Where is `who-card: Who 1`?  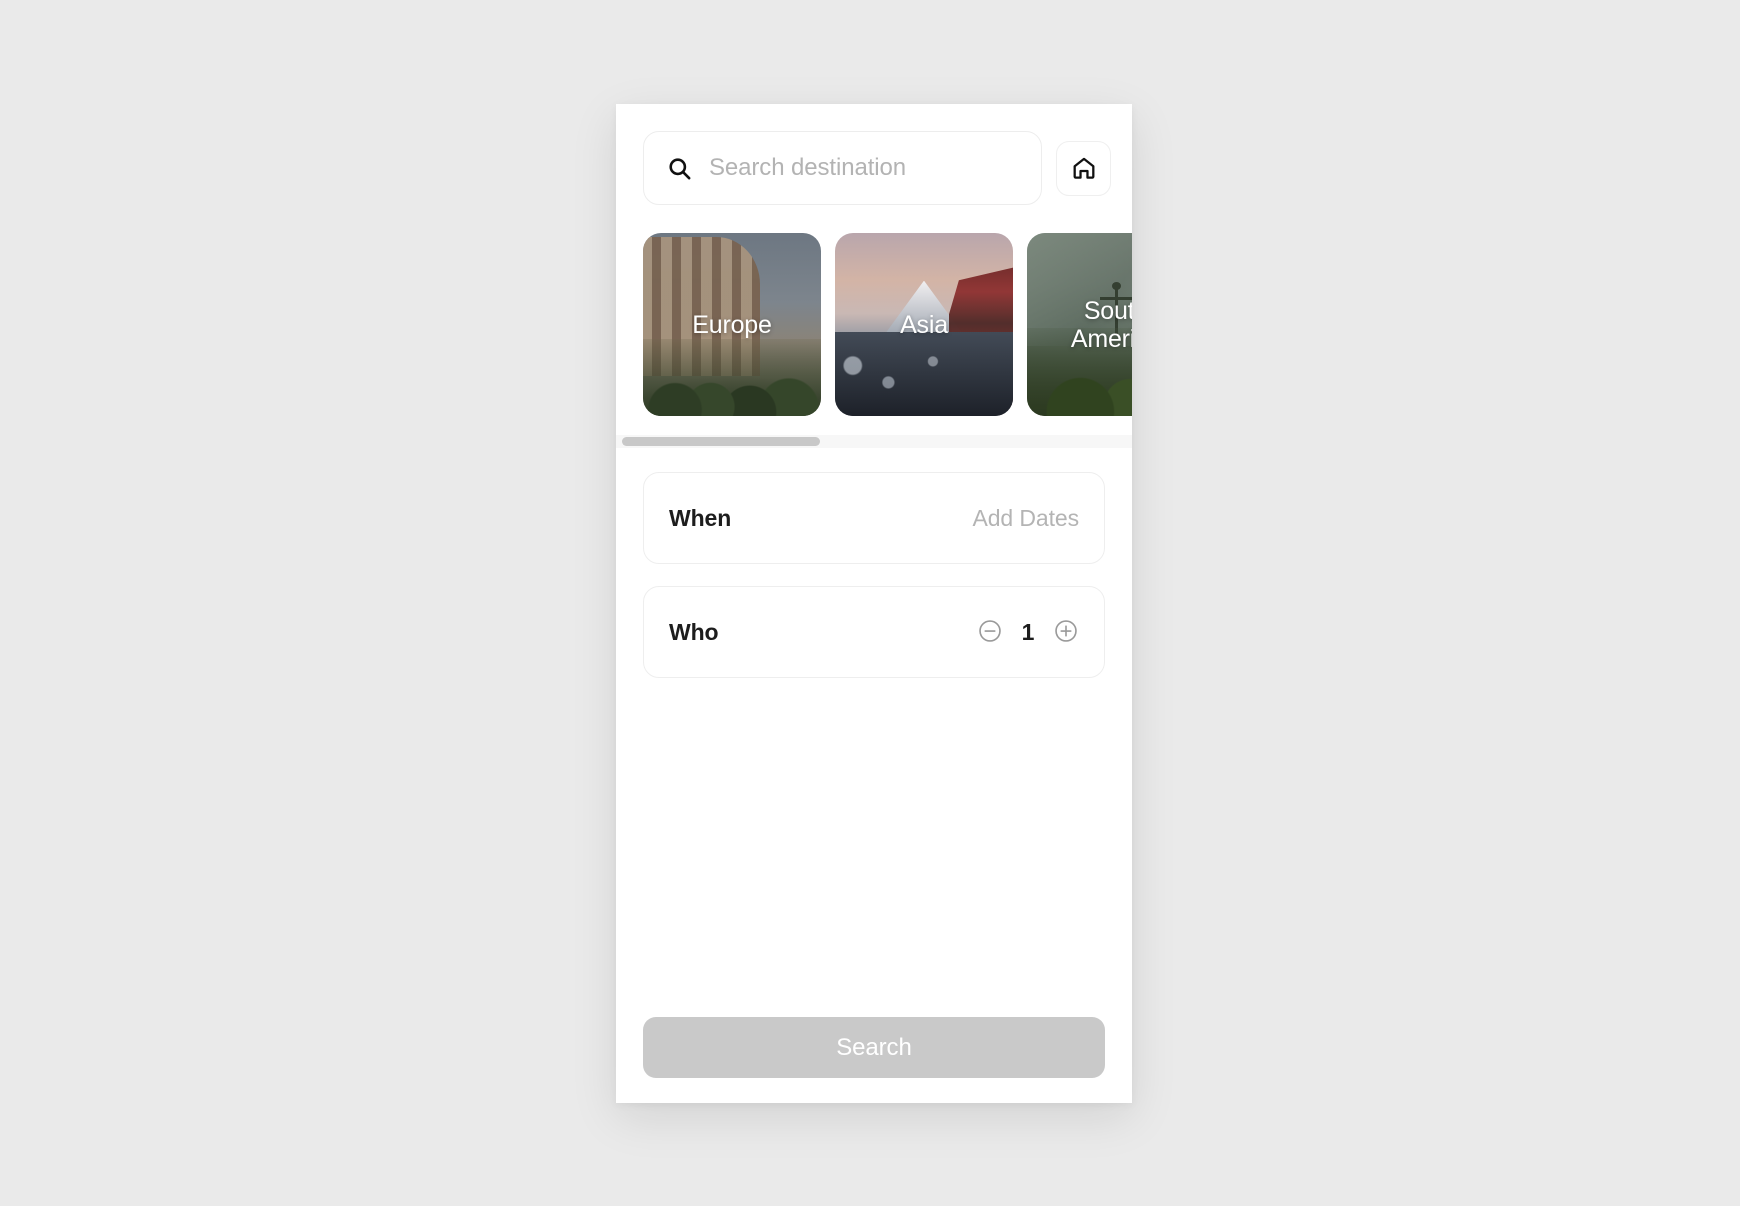
who-card: Who 1 is located at coordinates (874, 632).